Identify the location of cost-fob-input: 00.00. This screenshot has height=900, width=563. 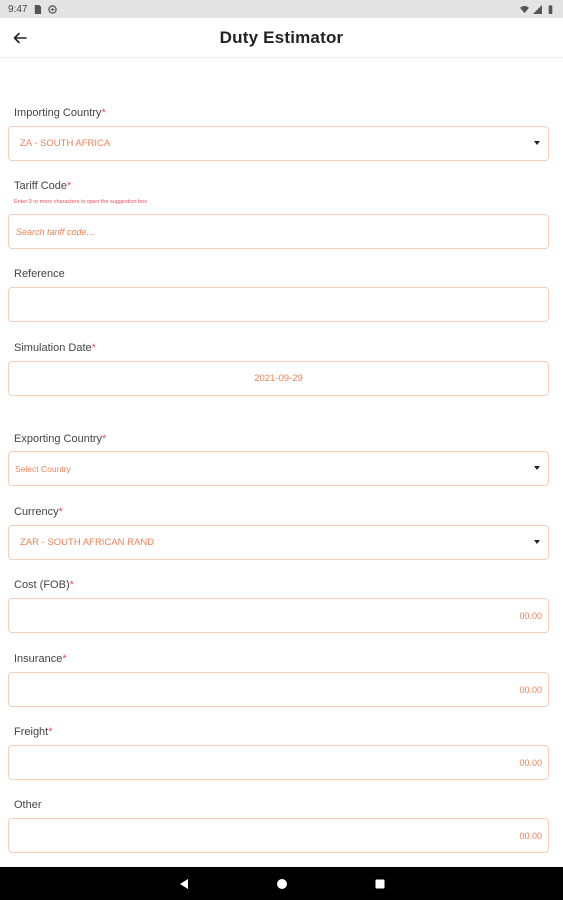
(278, 615).